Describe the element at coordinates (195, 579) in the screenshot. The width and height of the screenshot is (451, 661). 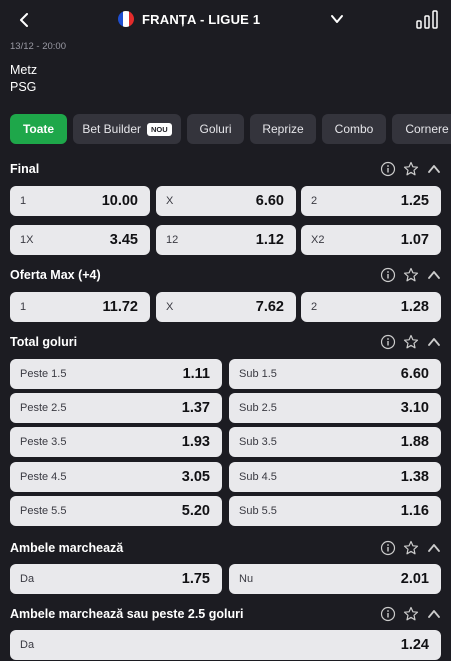
I see `odd-value: 1.75` at that location.